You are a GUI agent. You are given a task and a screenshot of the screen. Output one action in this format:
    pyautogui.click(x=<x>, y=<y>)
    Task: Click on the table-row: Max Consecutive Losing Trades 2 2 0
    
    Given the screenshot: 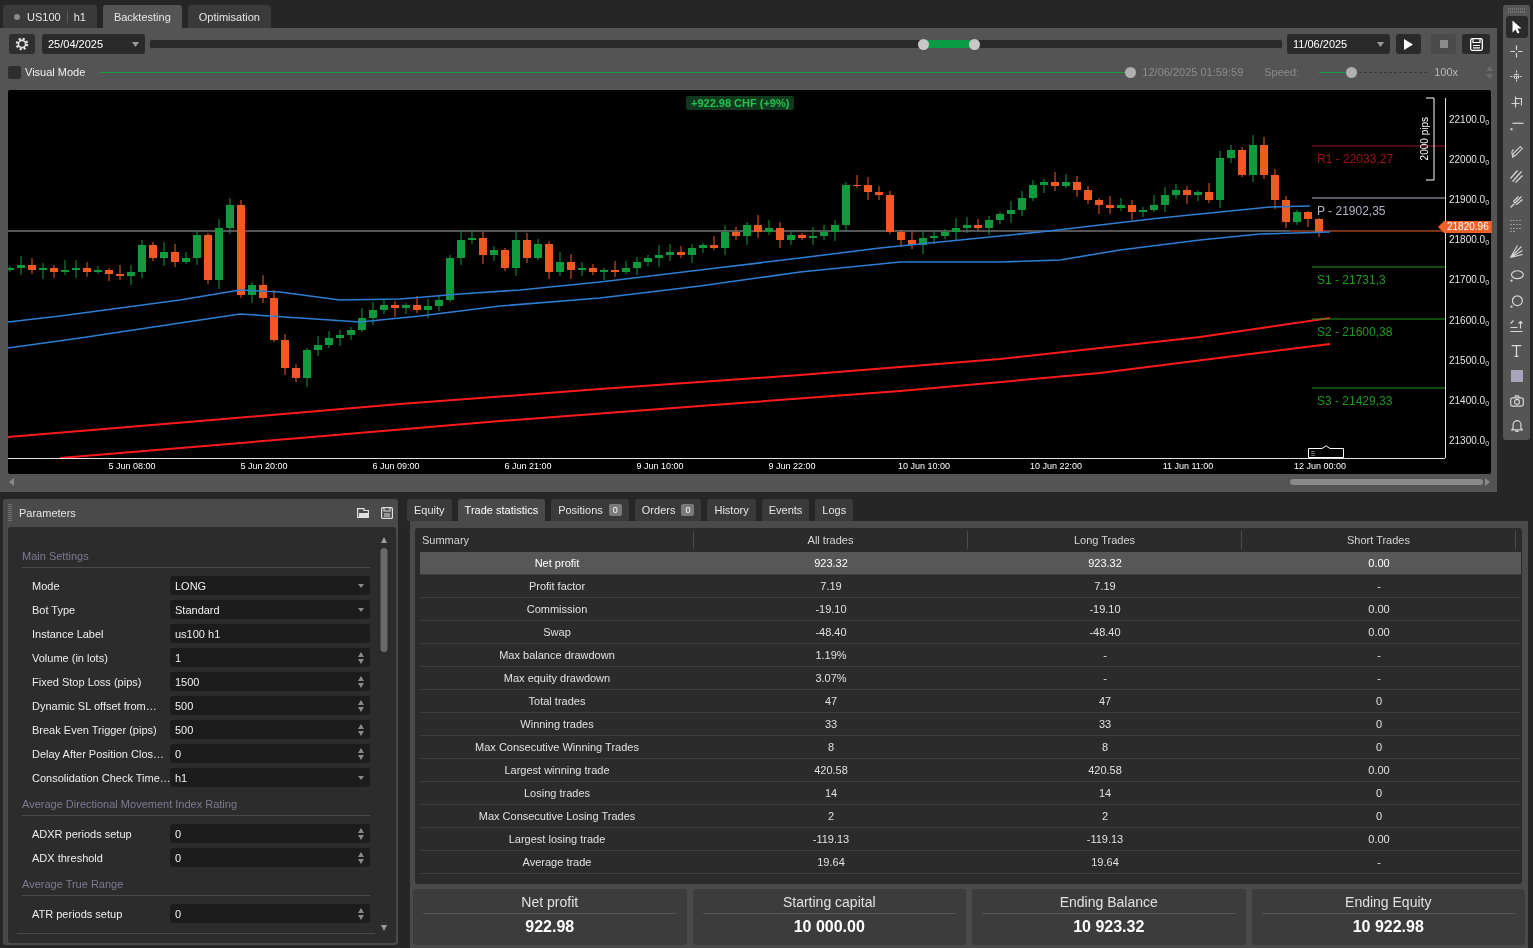 What is the action you would take?
    pyautogui.click(x=970, y=816)
    